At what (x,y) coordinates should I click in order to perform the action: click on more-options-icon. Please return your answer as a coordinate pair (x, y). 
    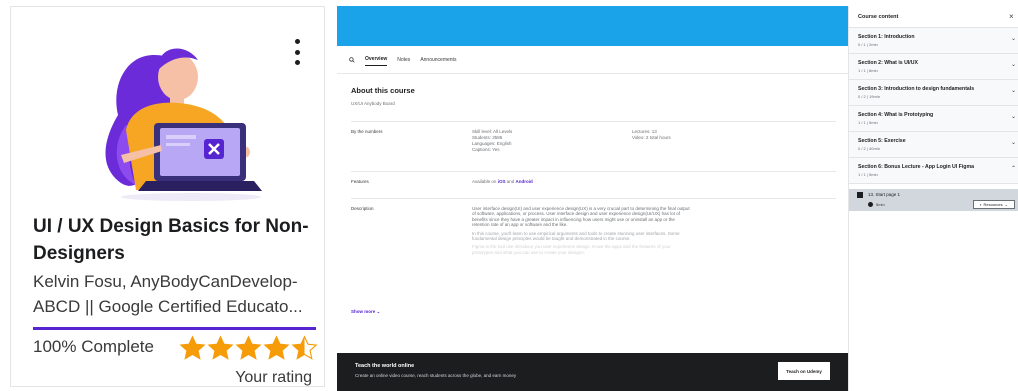
    Looking at the image, I should click on (297, 52).